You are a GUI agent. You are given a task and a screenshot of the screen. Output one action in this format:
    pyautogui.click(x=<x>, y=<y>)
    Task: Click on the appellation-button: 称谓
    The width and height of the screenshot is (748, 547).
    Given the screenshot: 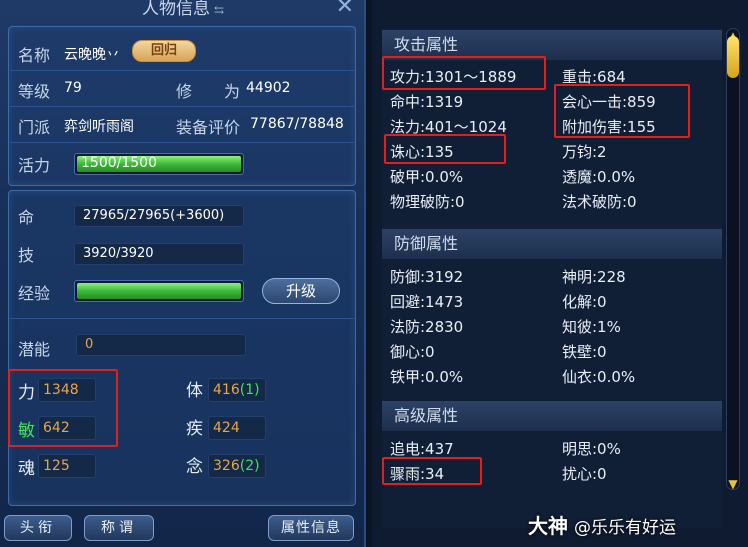 What is the action you would take?
    pyautogui.click(x=119, y=528)
    